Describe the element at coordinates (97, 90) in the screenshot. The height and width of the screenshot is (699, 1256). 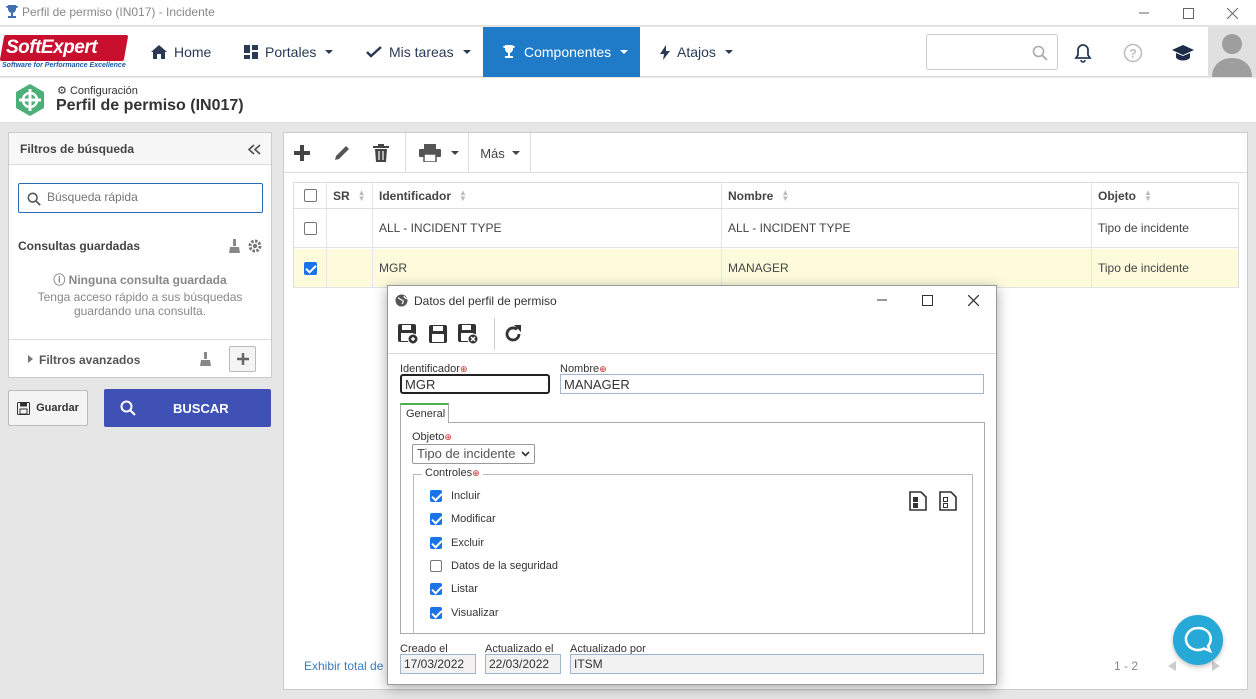
I see `breadcrumb: ⚙ Configuración` at that location.